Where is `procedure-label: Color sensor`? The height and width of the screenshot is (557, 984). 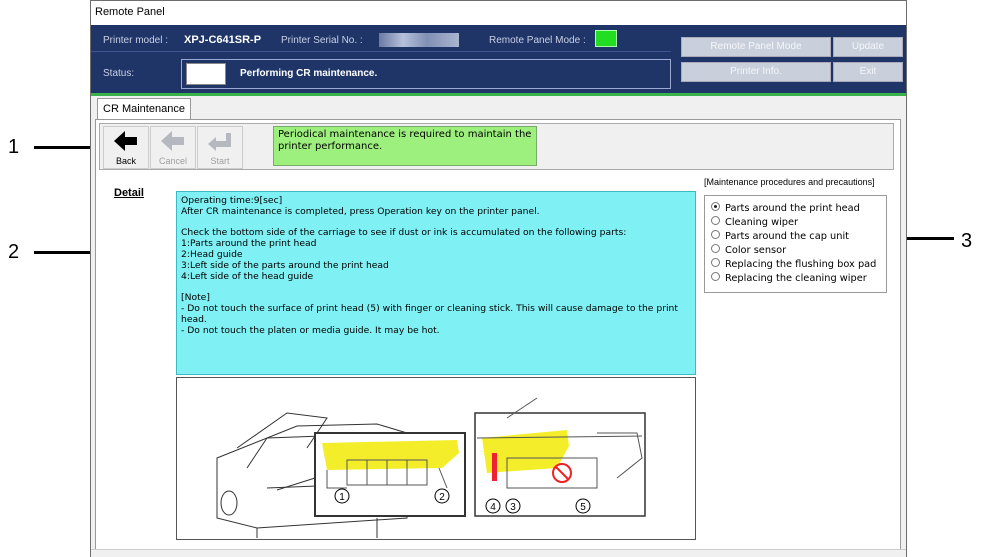
procedure-label: Color sensor is located at coordinates (756, 250).